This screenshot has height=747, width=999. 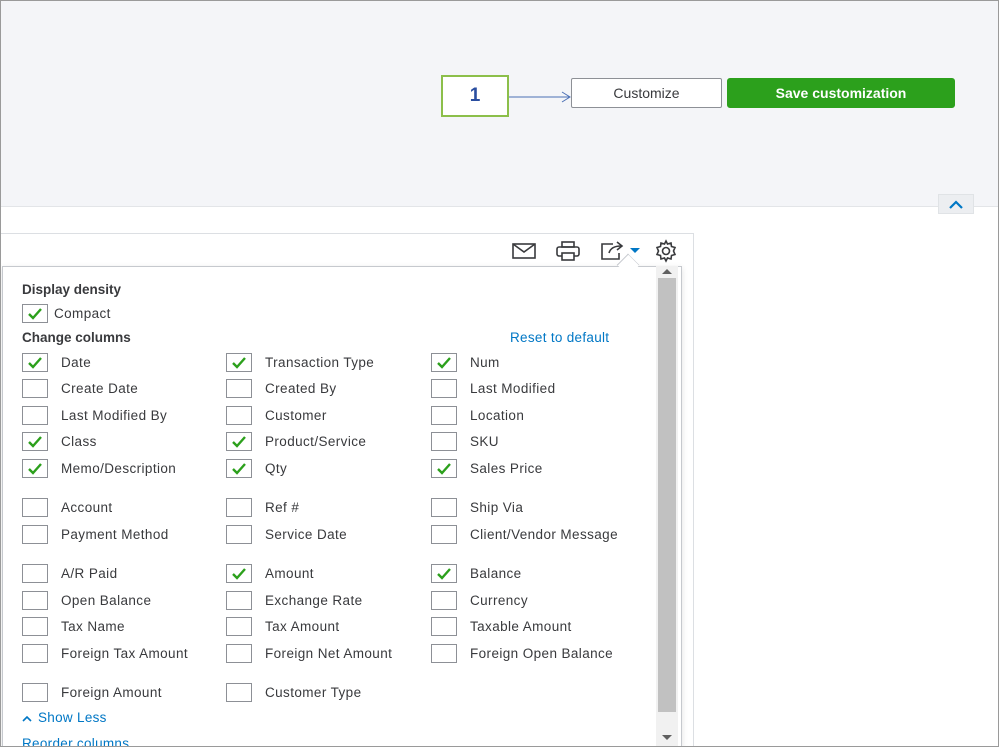 What do you see at coordinates (87, 507) in the screenshot?
I see `column-label-account: Account` at bounding box center [87, 507].